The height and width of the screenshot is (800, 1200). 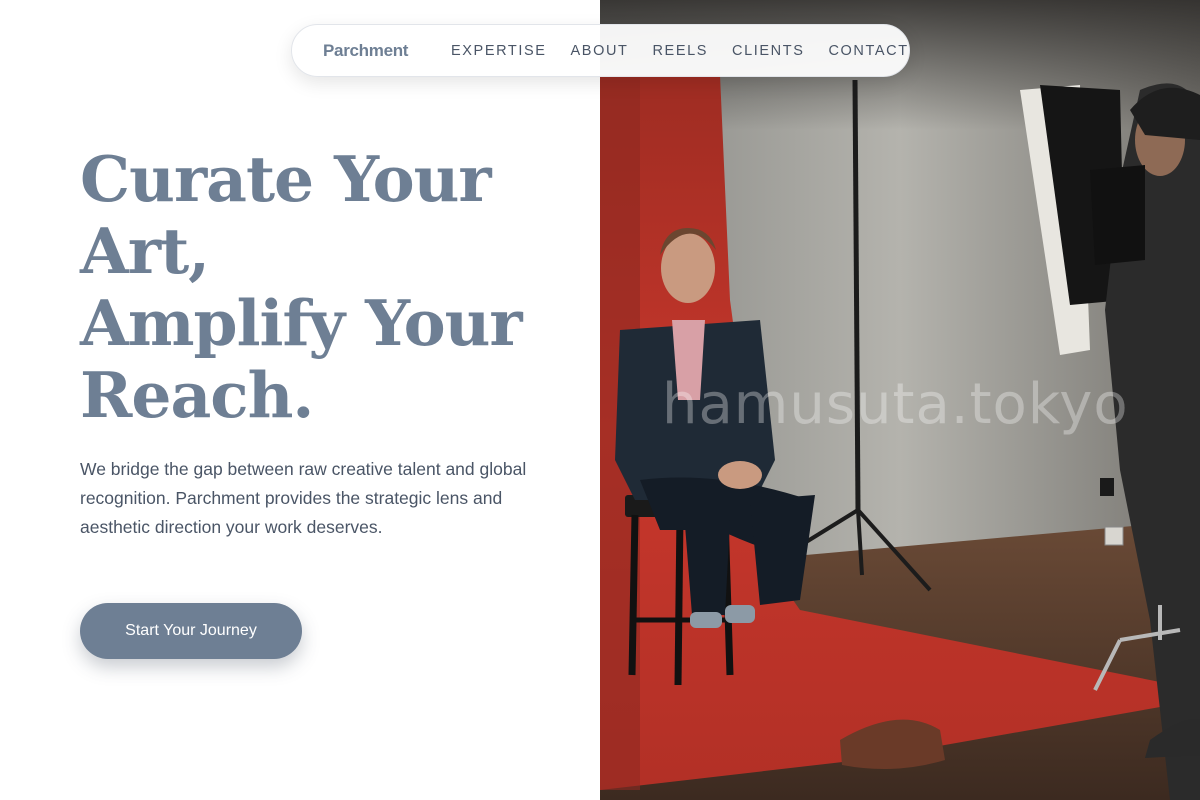 What do you see at coordinates (145, 251) in the screenshot?
I see `headline-line: Art,` at bounding box center [145, 251].